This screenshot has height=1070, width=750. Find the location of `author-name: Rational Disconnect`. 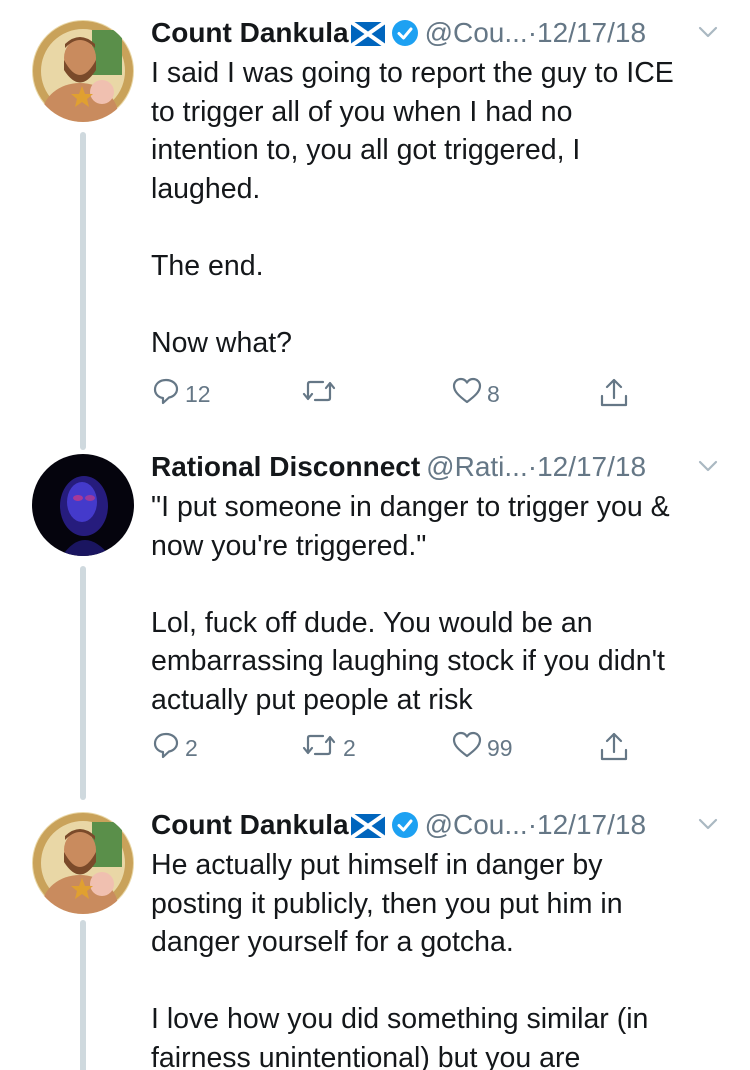

author-name: Rational Disconnect is located at coordinates (285, 466).